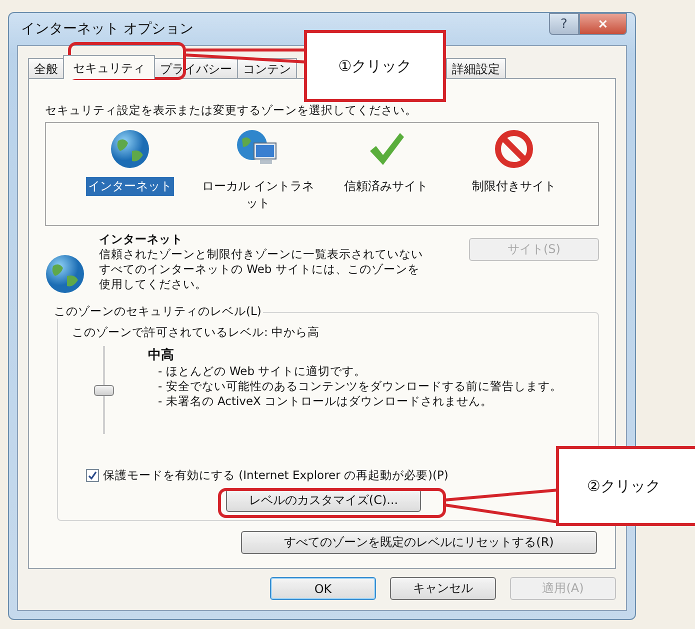  I want to click on tab: 詳細設定, so click(476, 68).